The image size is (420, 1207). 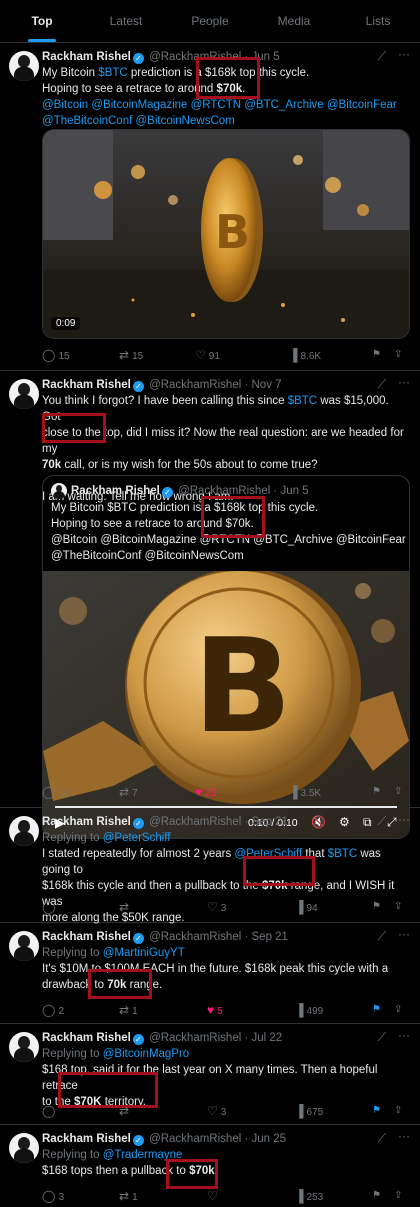 What do you see at coordinates (207, 356) in the screenshot?
I see `like-button: ♡ 91` at bounding box center [207, 356].